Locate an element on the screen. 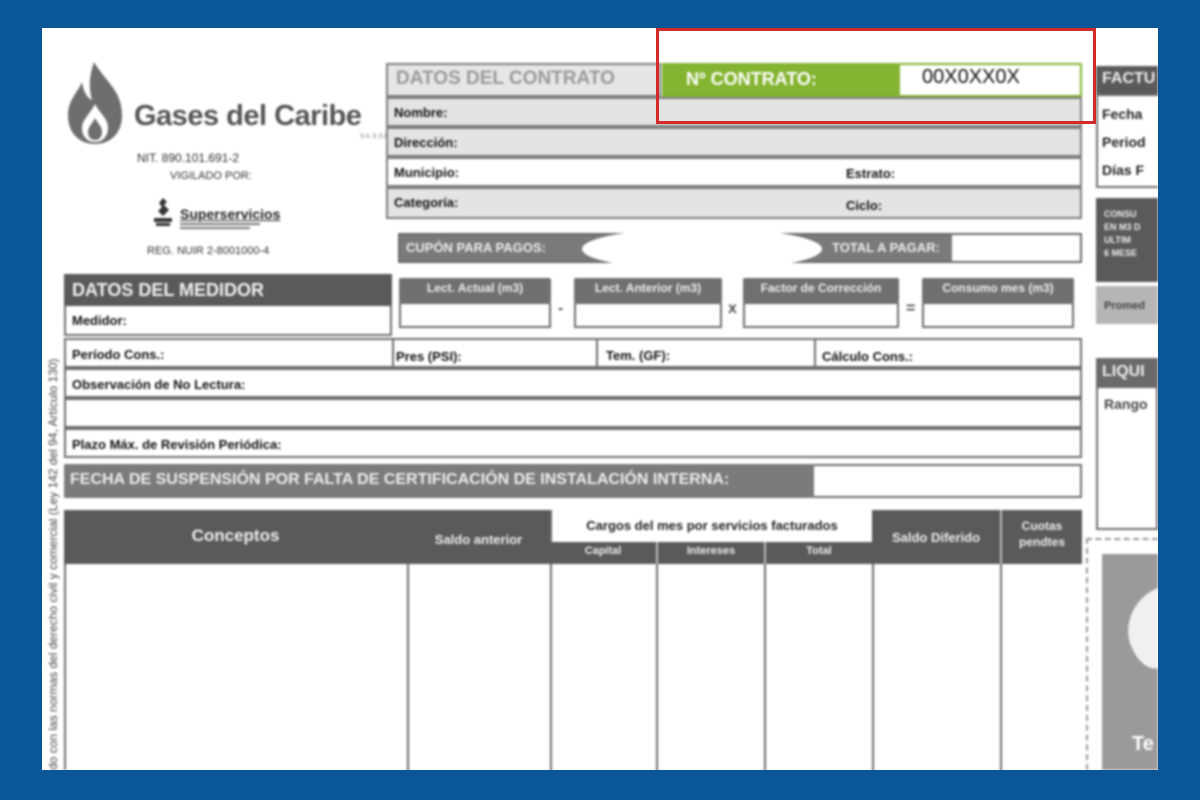 The width and height of the screenshot is (1200, 800). factura-periodo: Period is located at coordinates (1124, 142).